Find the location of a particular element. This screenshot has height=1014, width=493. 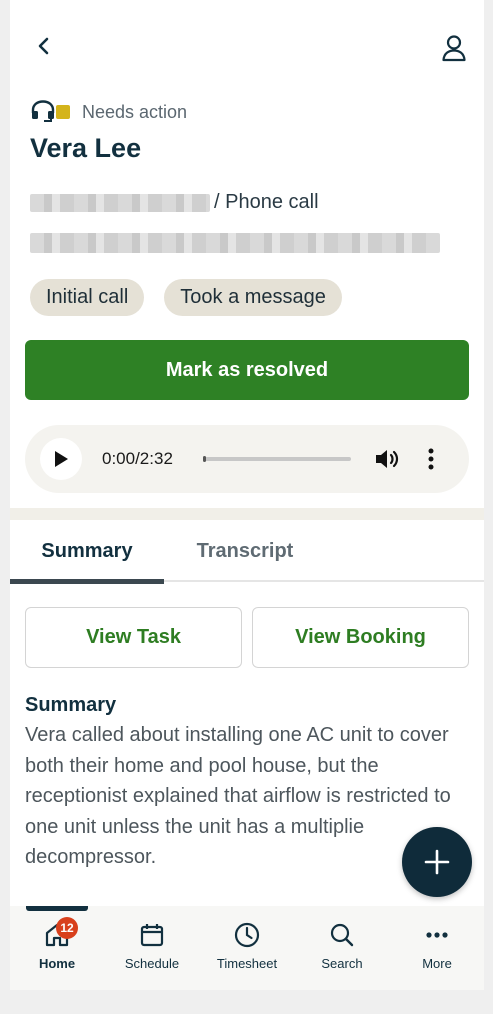

chevron-left-icon is located at coordinates (43, 46).